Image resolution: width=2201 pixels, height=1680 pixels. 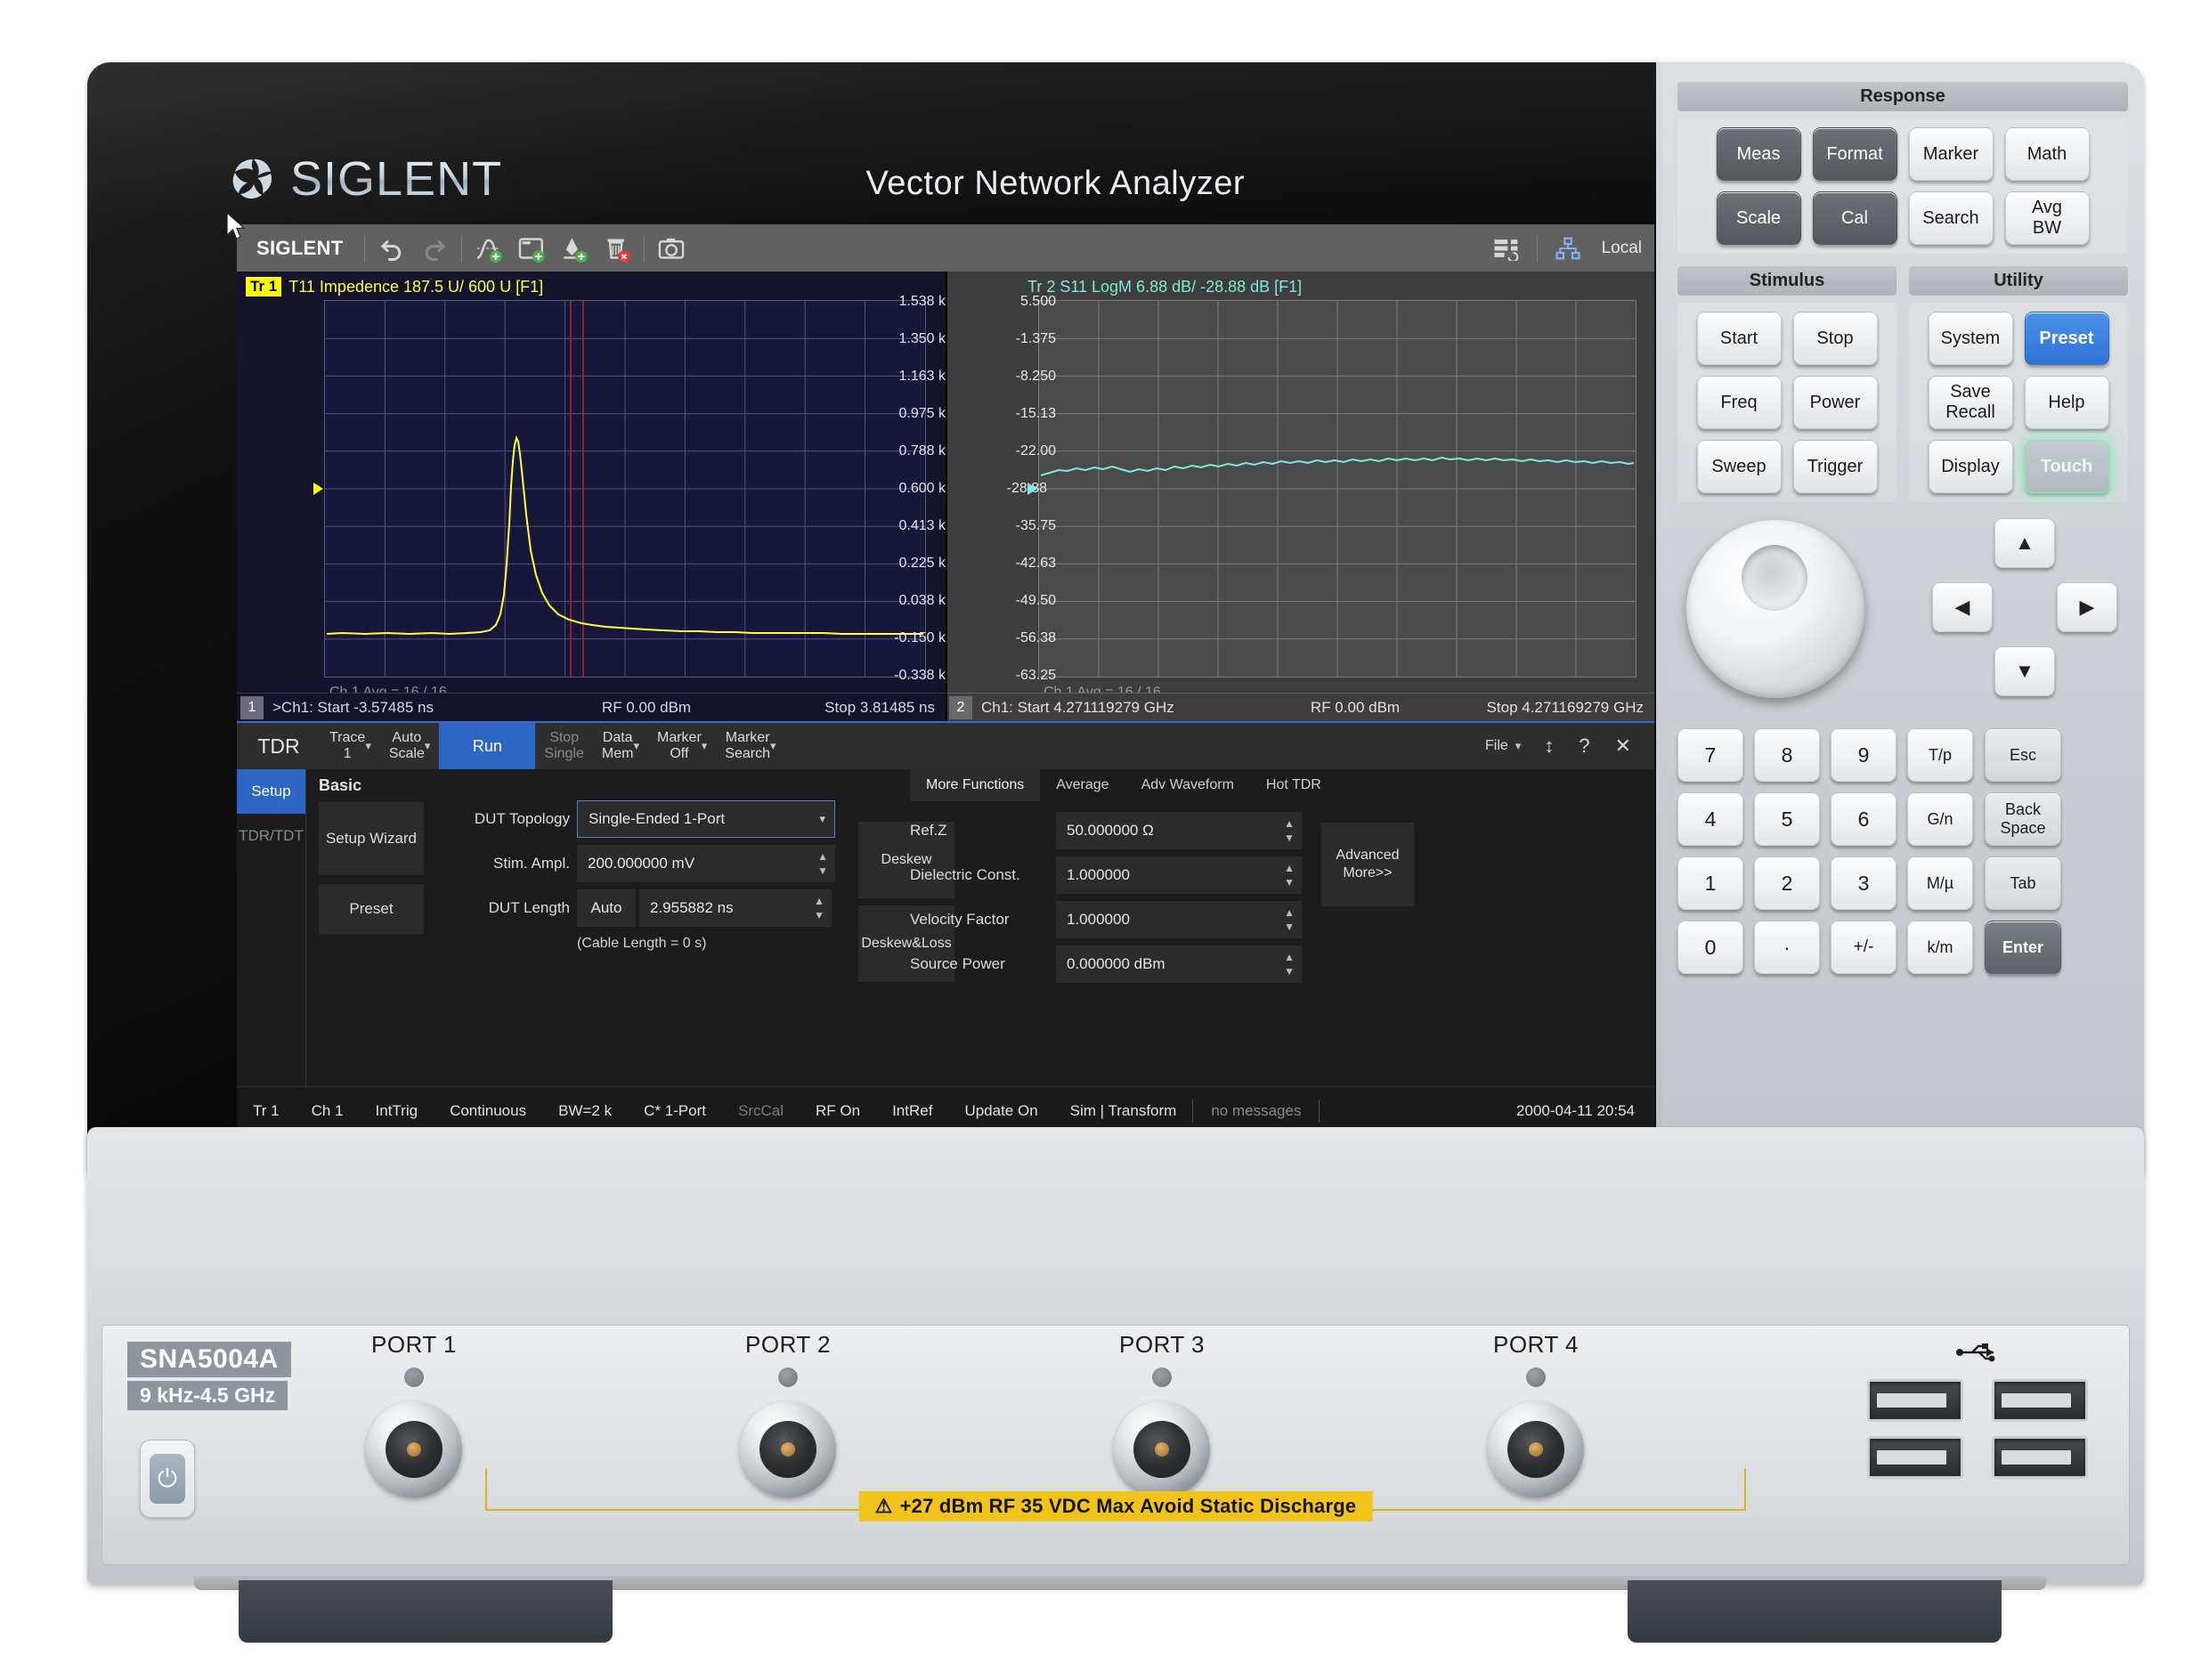 What do you see at coordinates (617, 248) in the screenshot?
I see `delete-icon` at bounding box center [617, 248].